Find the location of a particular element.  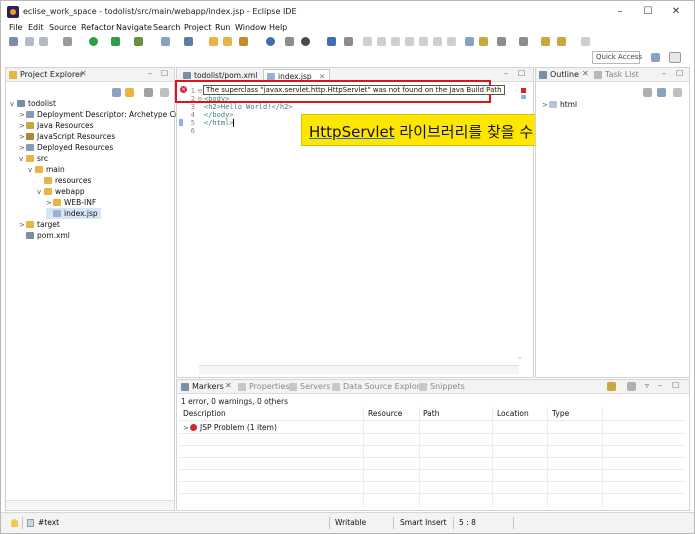

tab-properties: Properties is located at coordinates (269, 386).